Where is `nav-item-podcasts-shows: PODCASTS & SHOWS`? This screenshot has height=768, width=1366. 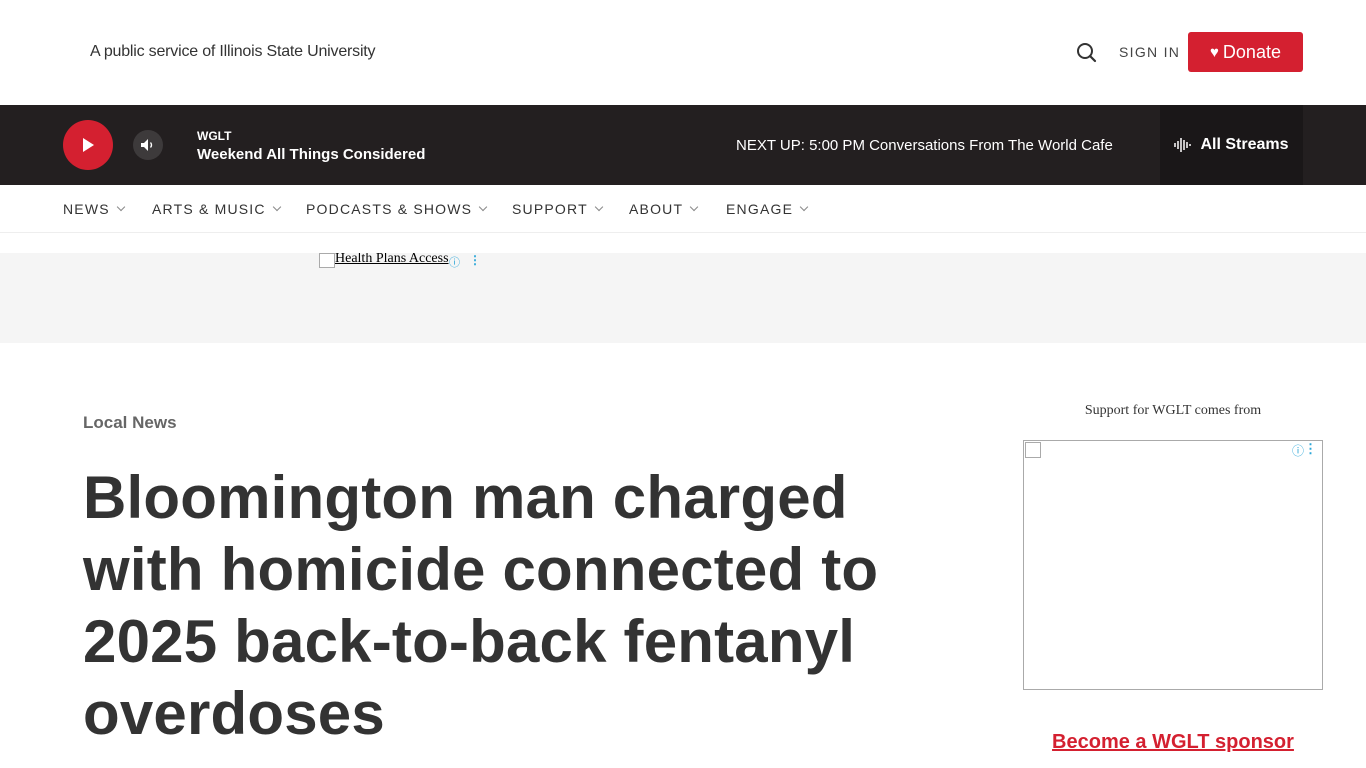
nav-item-podcasts-shows: PODCASTS & SHOWS is located at coordinates (397, 209).